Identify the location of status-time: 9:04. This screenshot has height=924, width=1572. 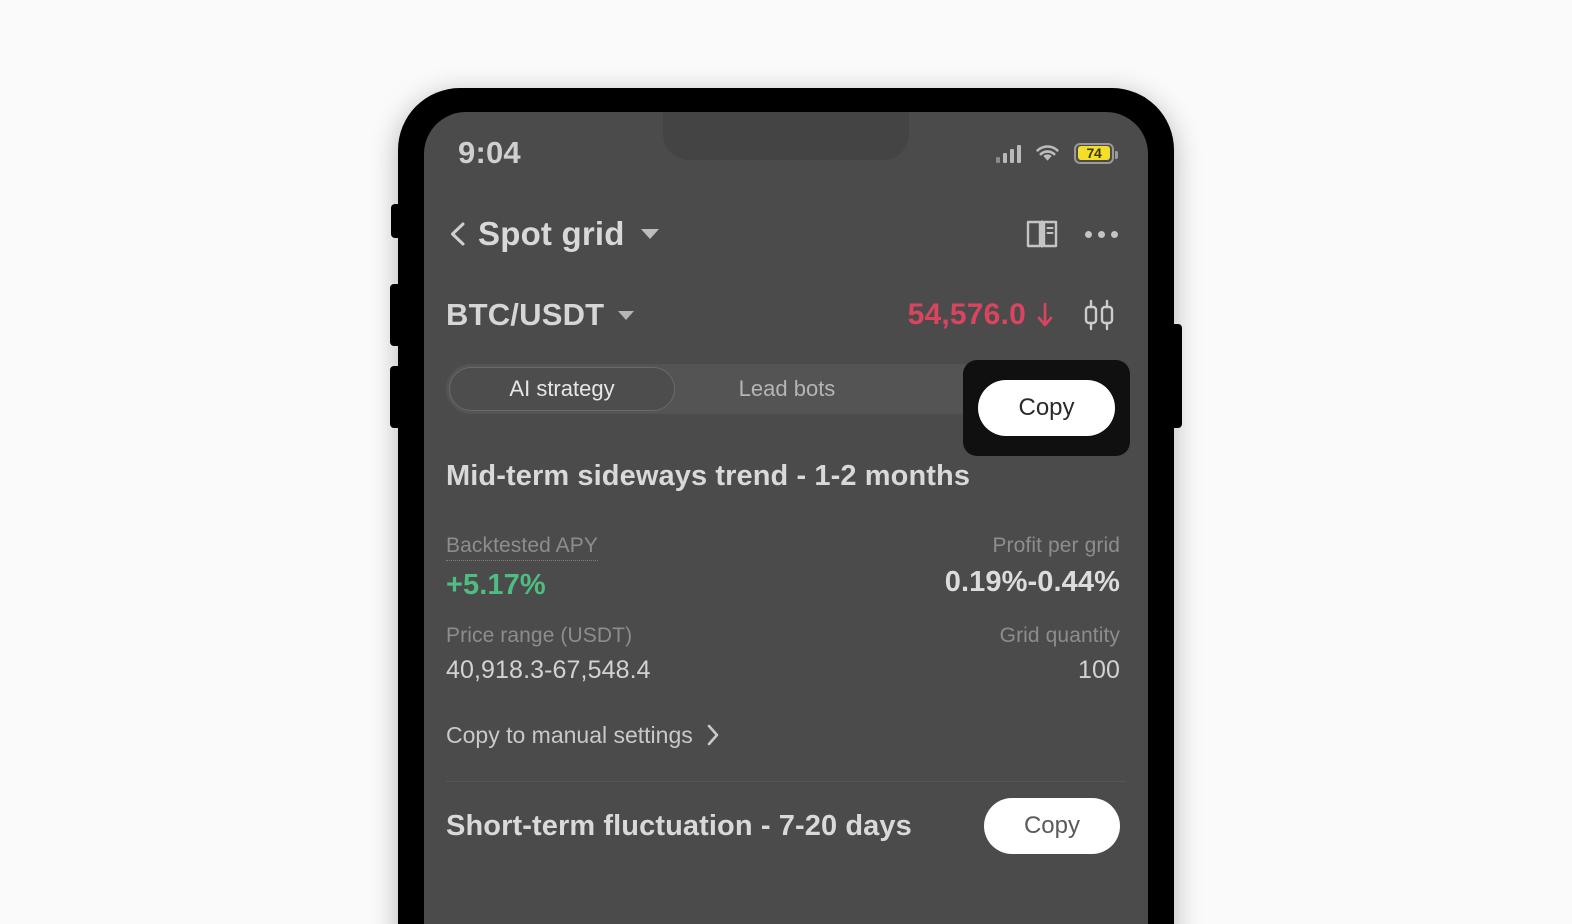
(489, 152).